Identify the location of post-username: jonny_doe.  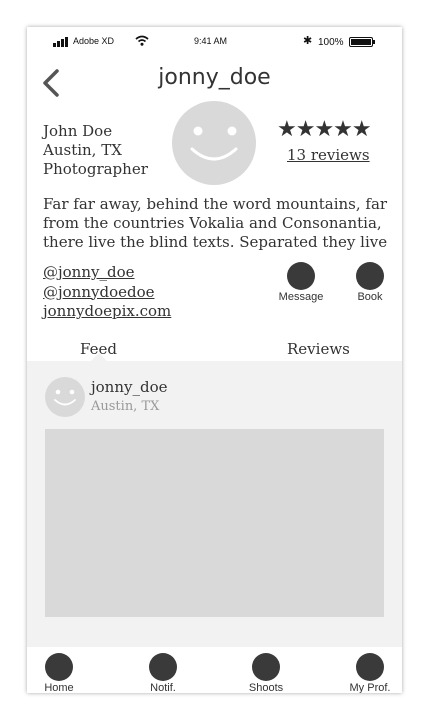
(129, 387).